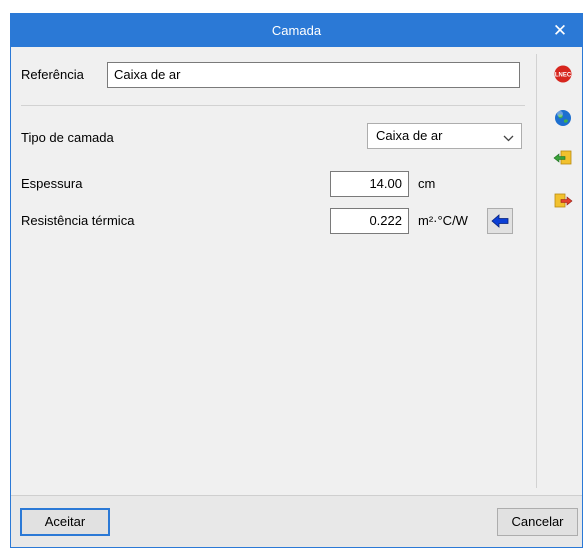 The image size is (584, 549). I want to click on resistencia-label: Resistência térmica, so click(78, 220).